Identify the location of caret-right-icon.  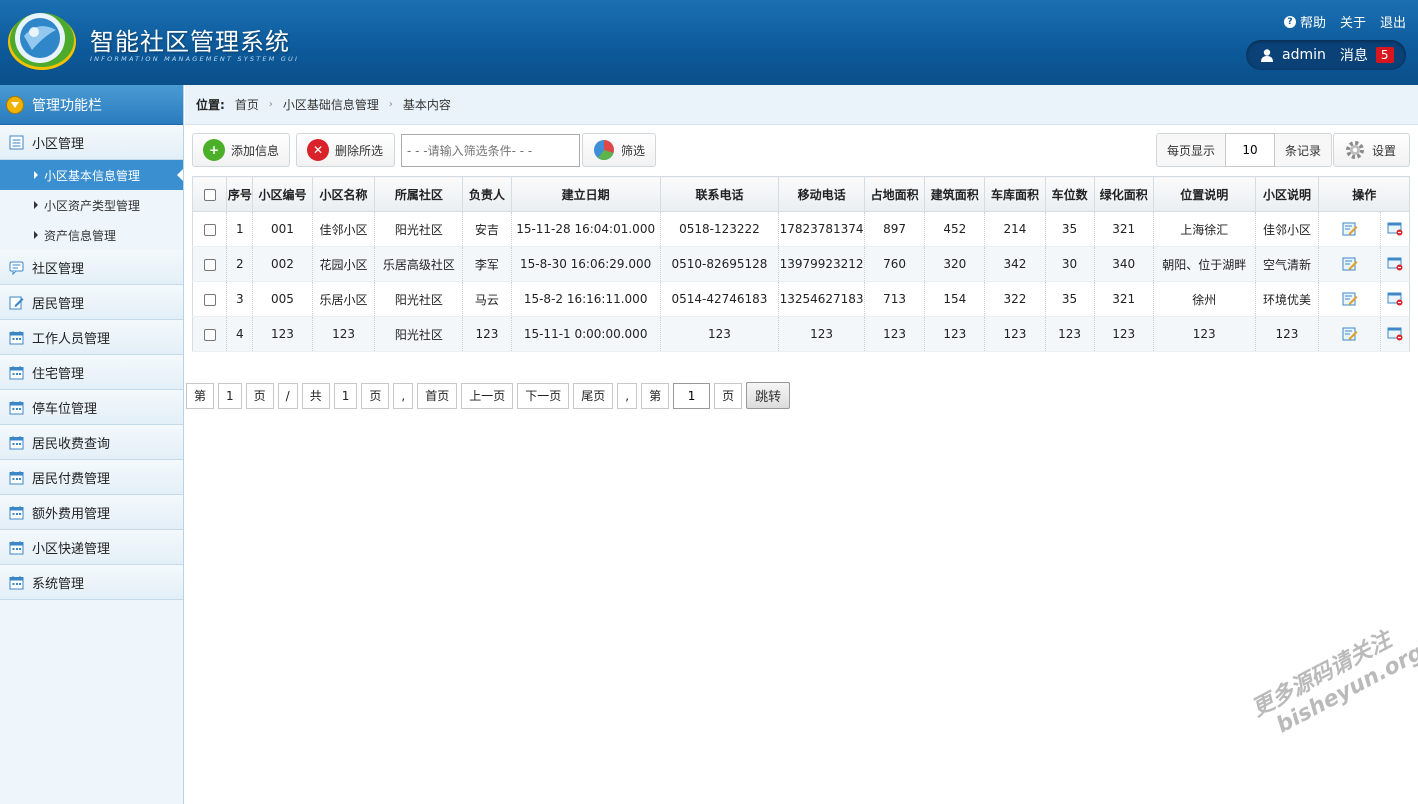
(36, 175).